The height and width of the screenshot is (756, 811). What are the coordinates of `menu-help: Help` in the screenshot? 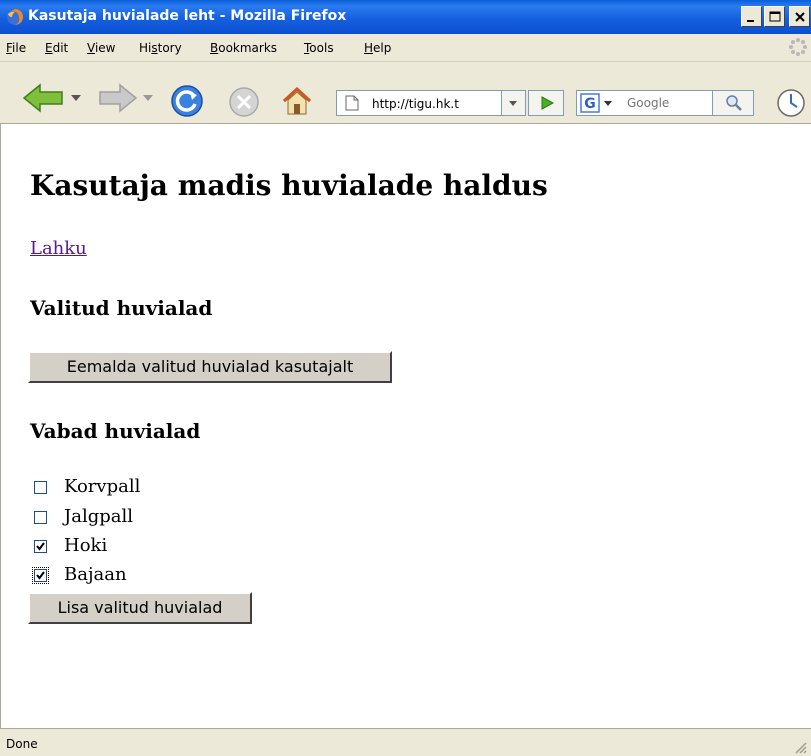 It's located at (377, 48).